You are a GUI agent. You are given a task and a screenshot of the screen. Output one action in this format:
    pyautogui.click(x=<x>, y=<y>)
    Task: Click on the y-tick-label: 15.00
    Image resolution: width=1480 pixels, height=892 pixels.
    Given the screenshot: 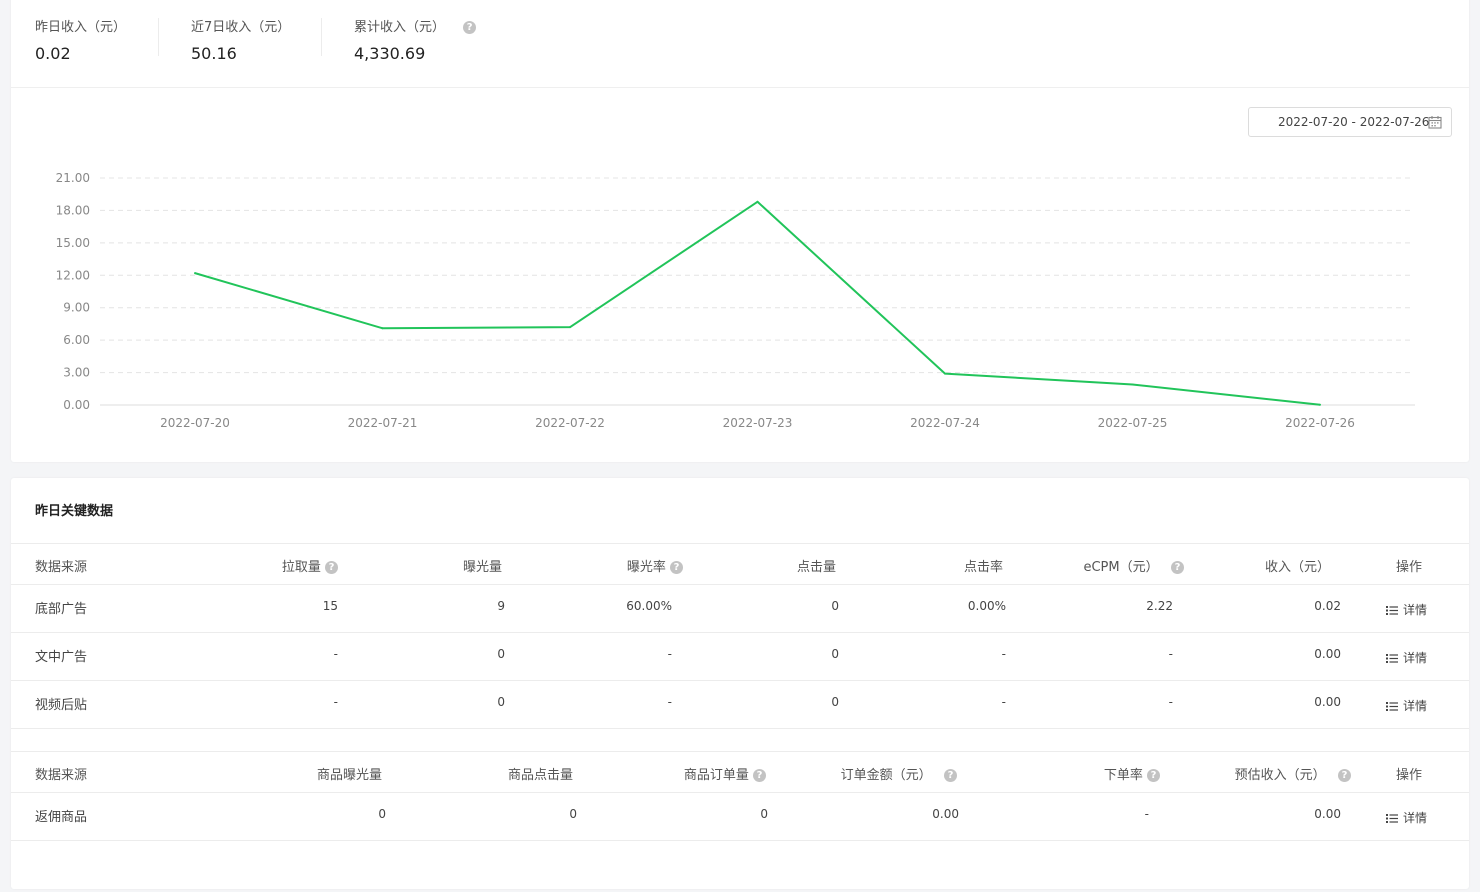 What is the action you would take?
    pyautogui.click(x=73, y=243)
    